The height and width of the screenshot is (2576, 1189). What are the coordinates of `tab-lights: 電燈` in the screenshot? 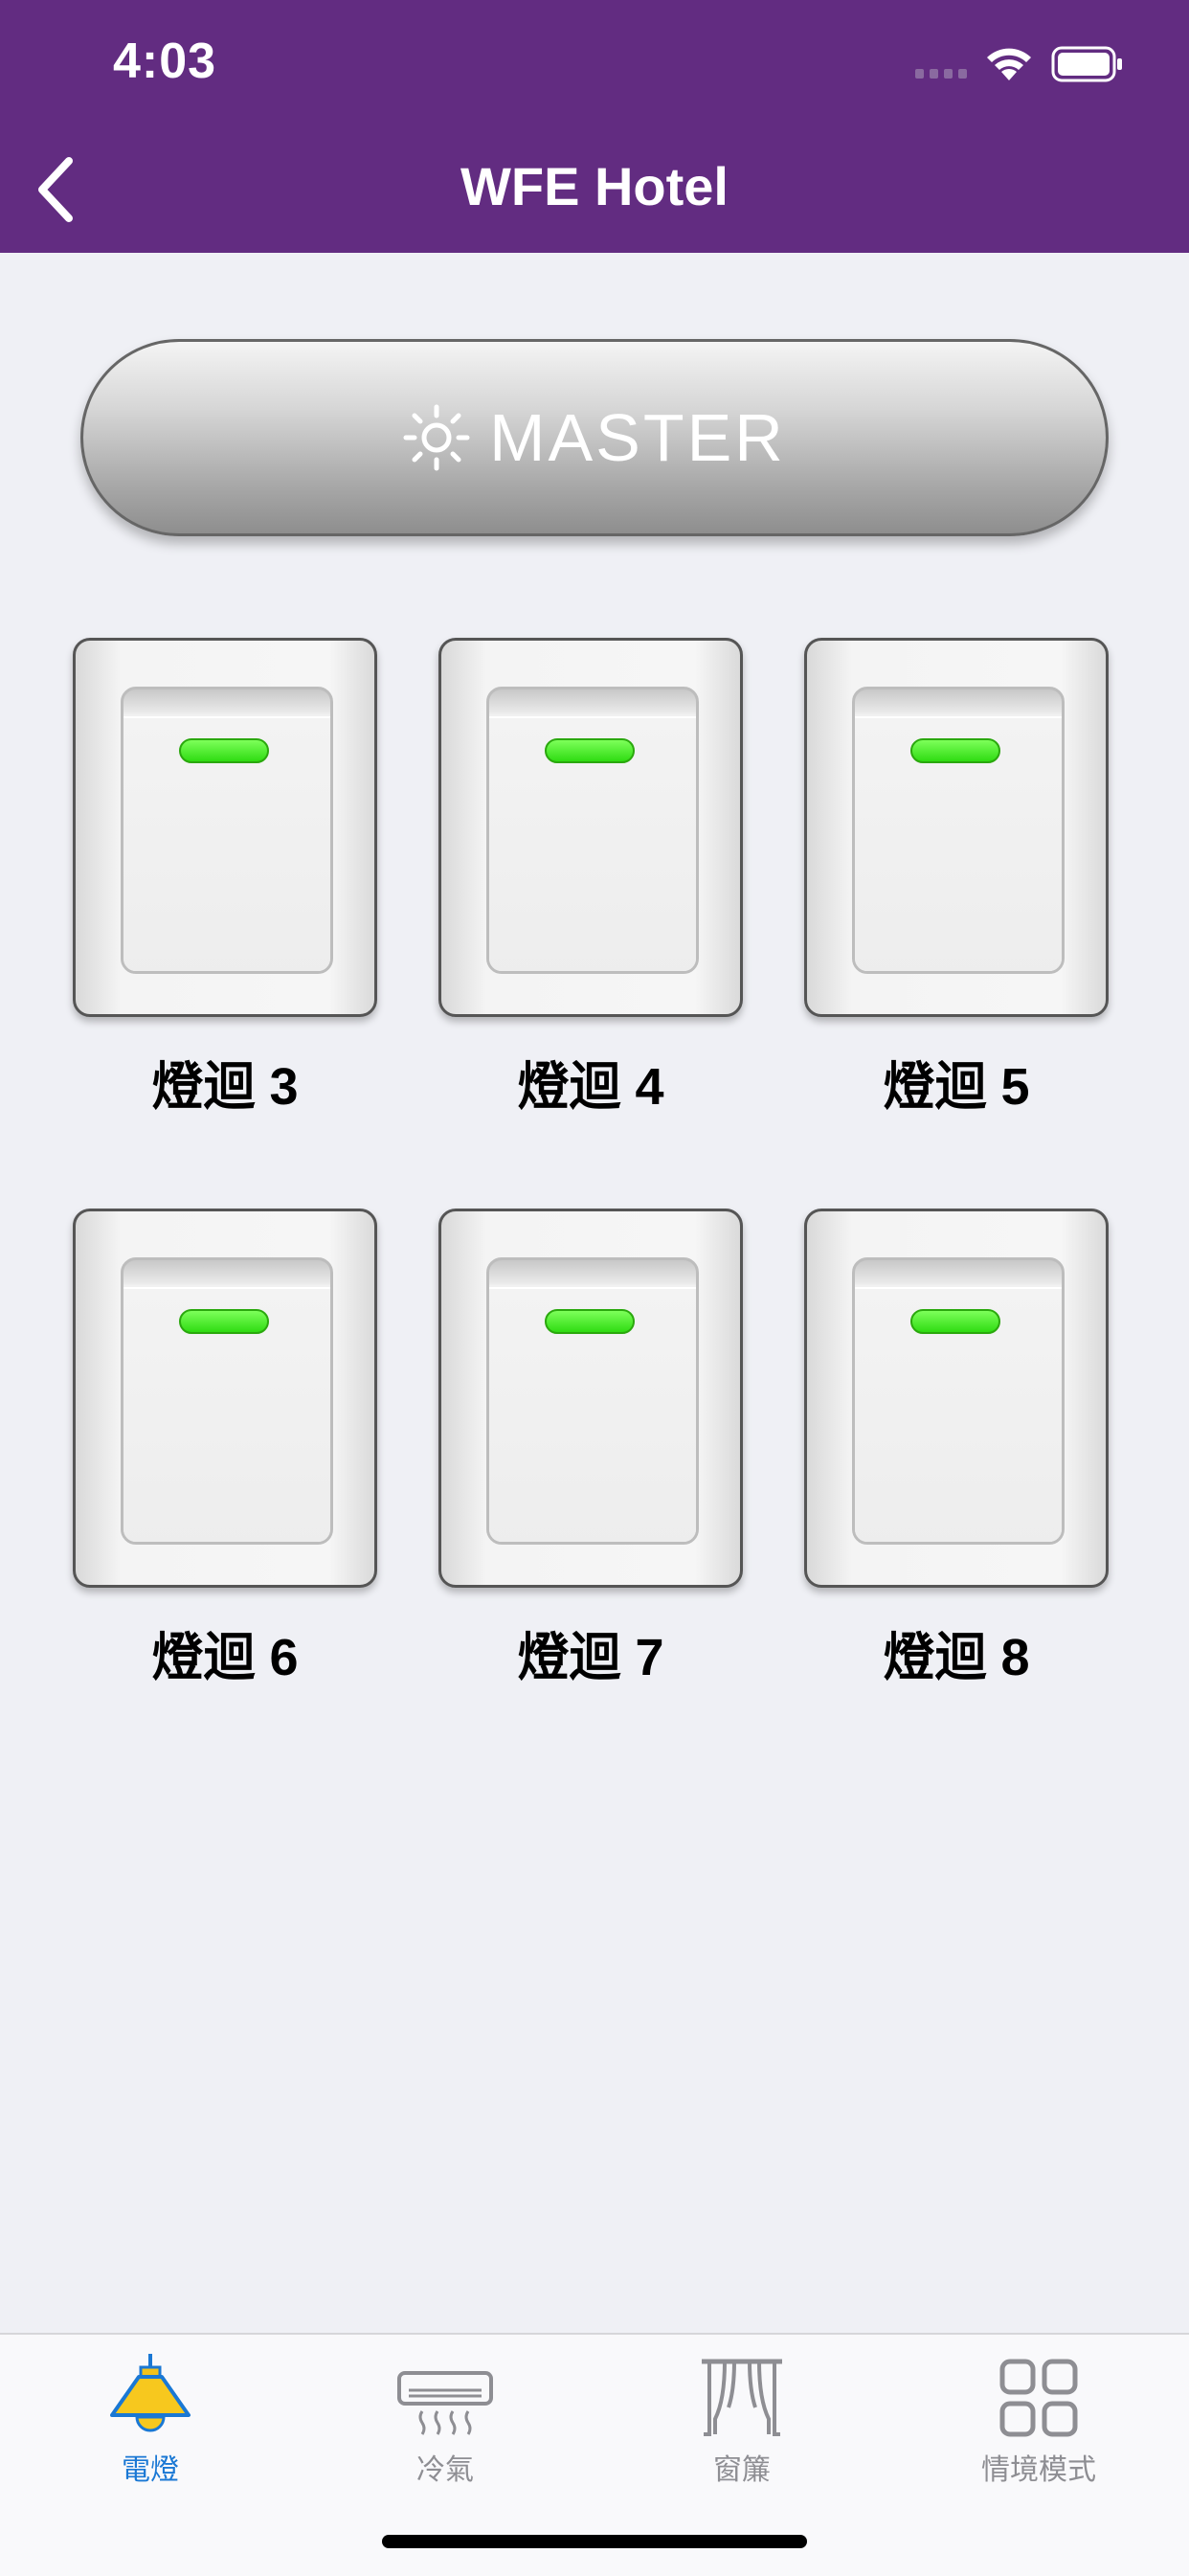 It's located at (150, 2416).